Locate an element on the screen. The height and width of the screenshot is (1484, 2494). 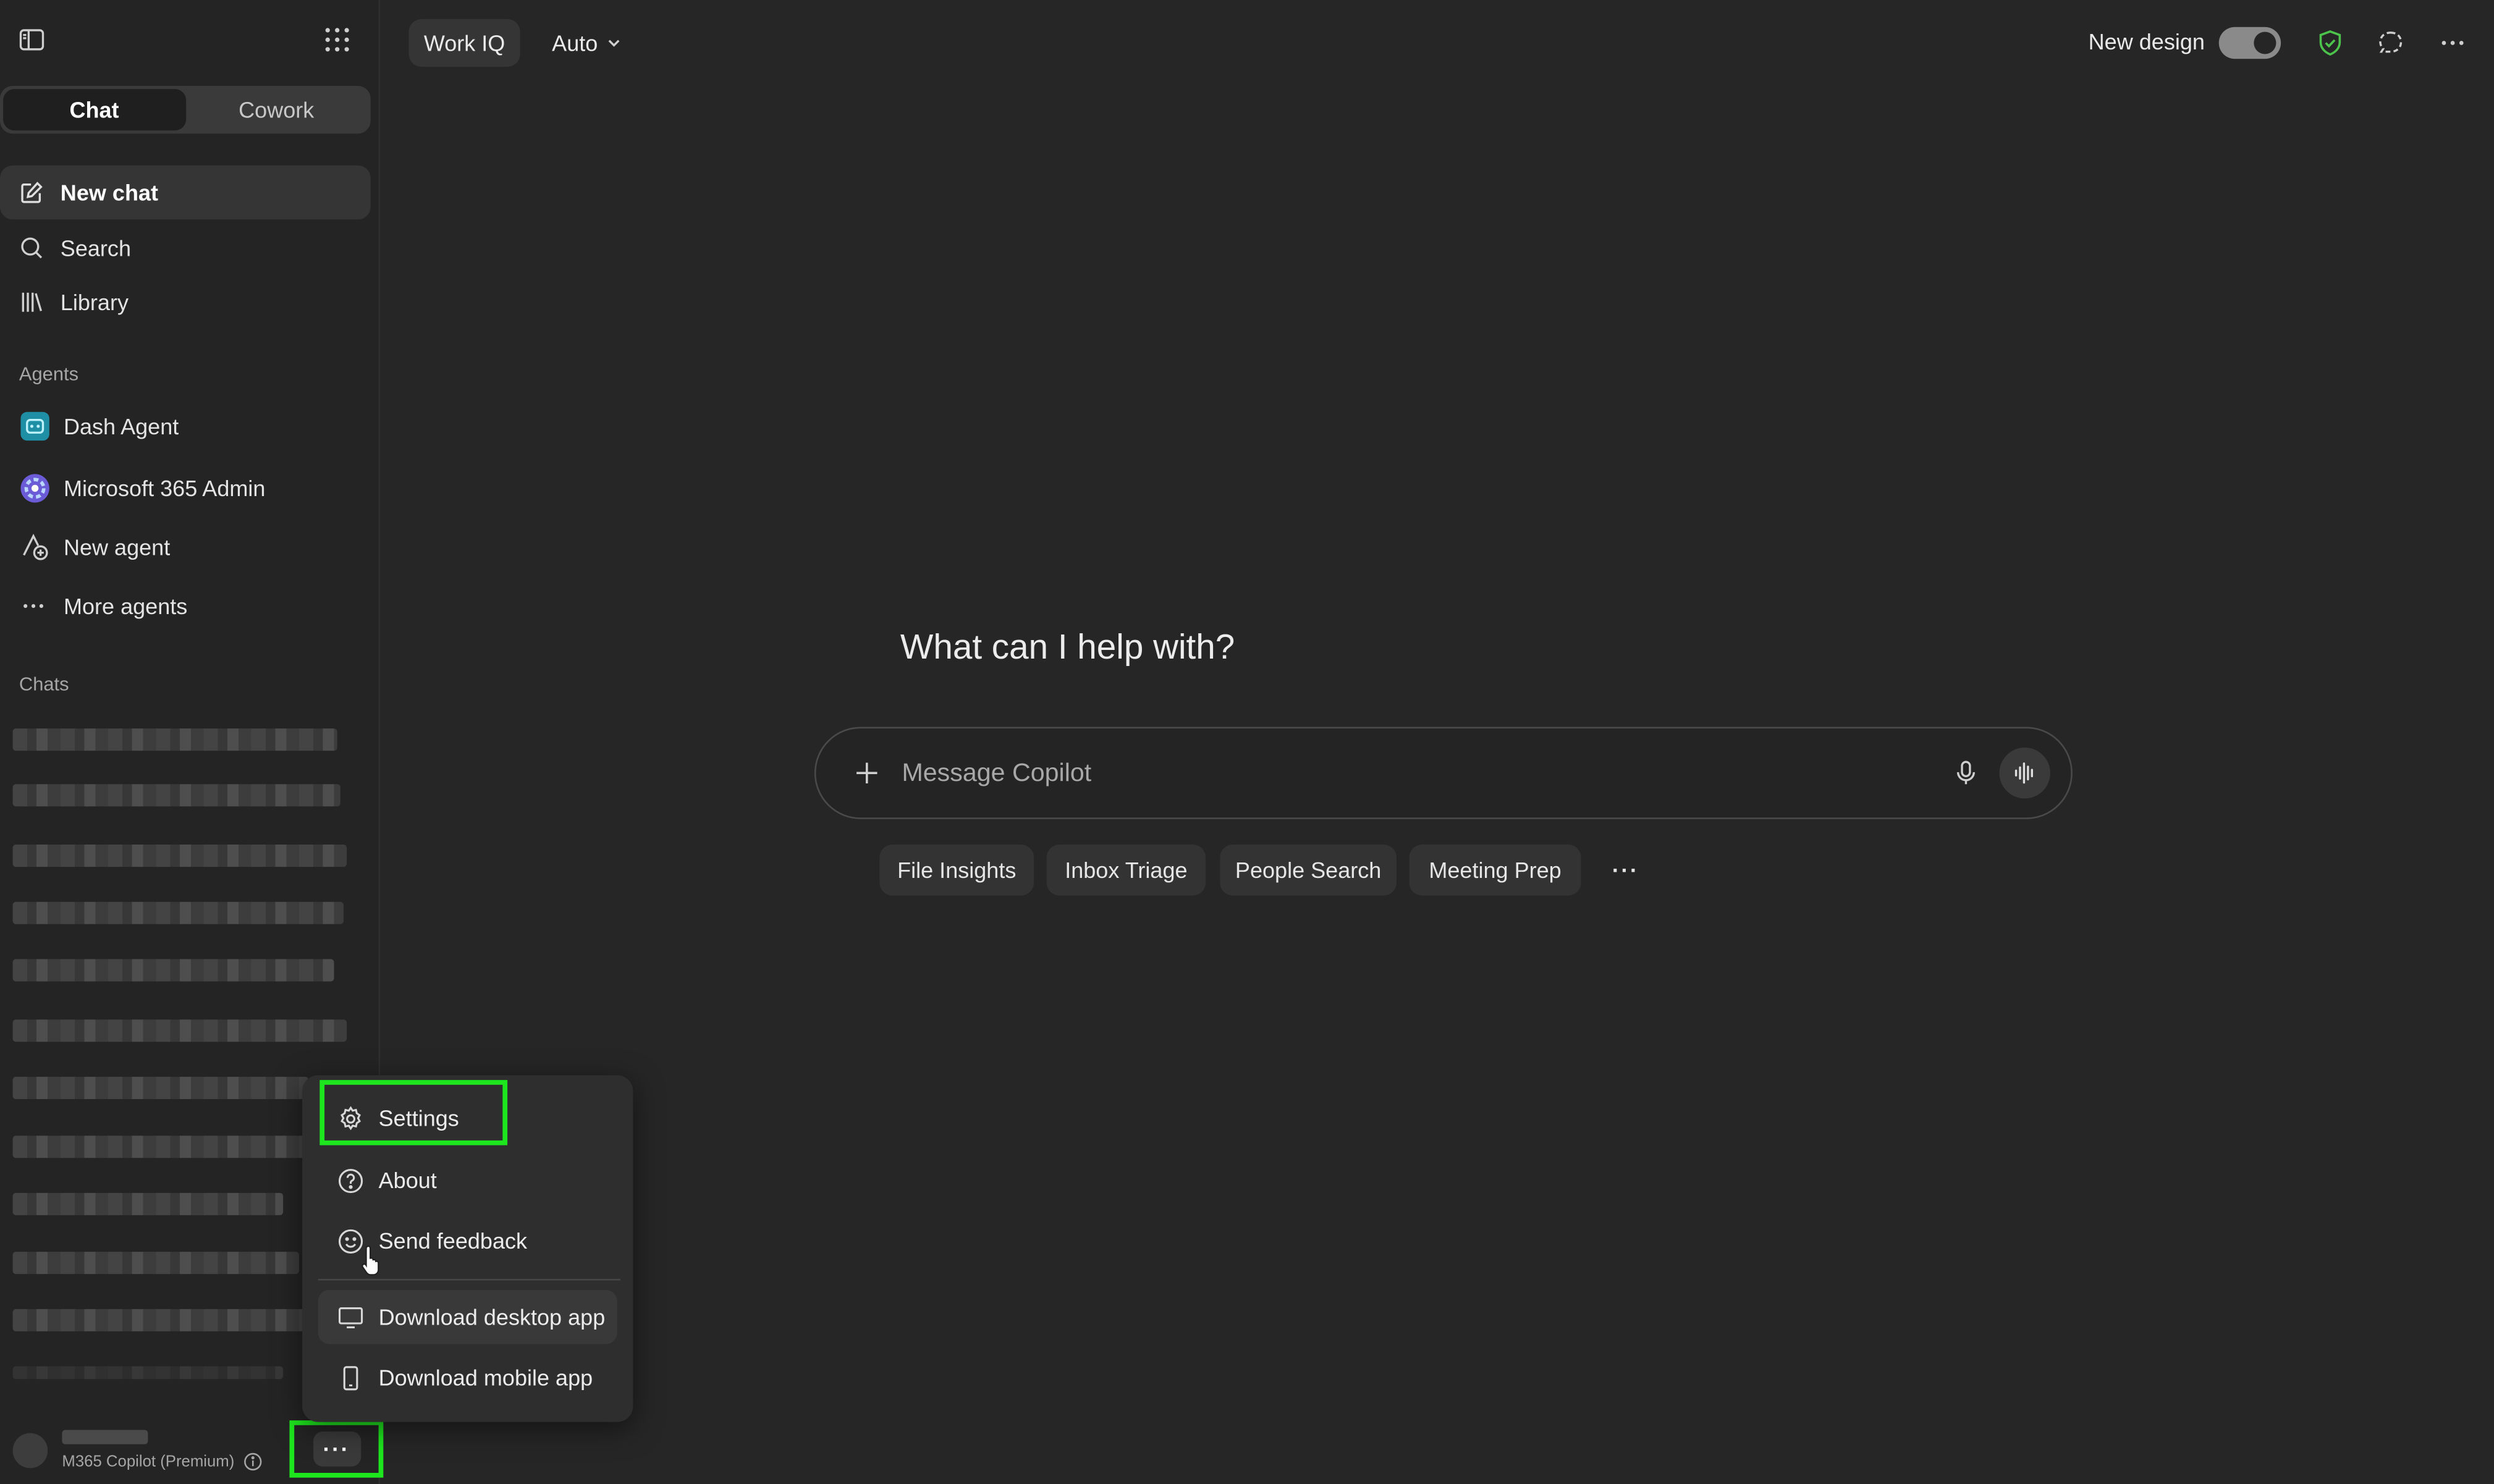
info-icon is located at coordinates (253, 1462).